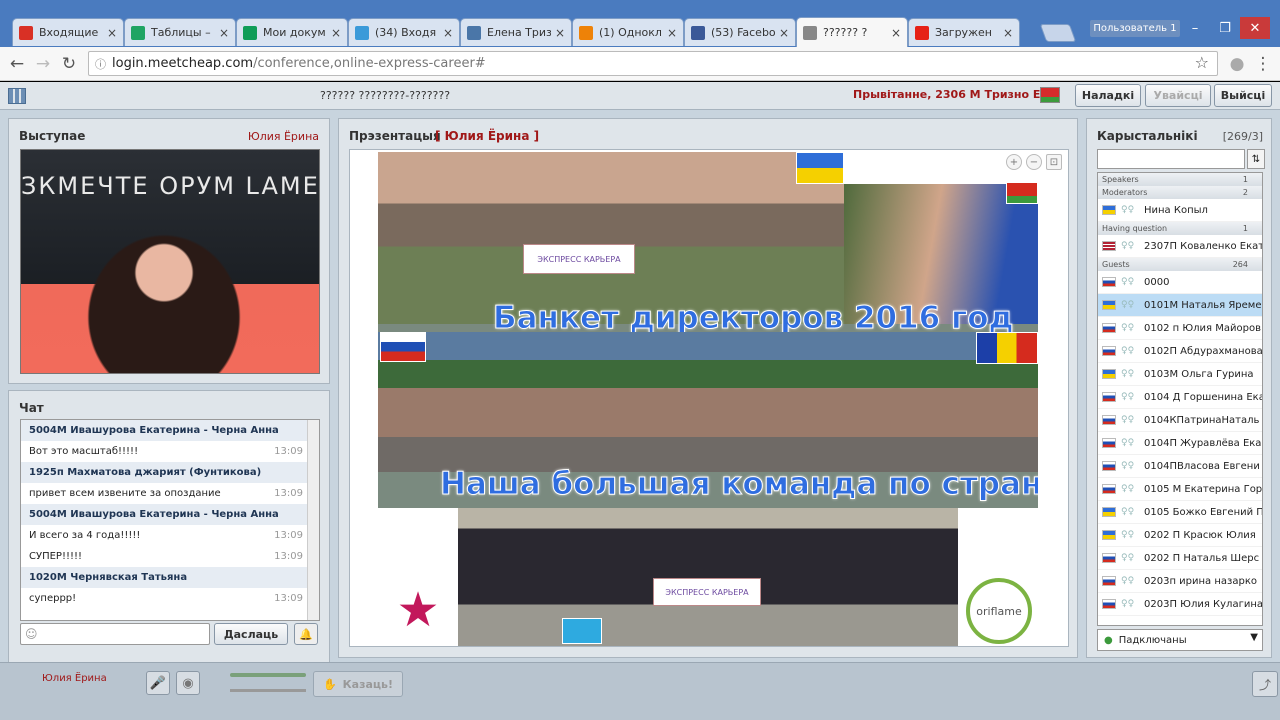  What do you see at coordinates (69, 64) in the screenshot?
I see `reload-icon: ↻` at bounding box center [69, 64].